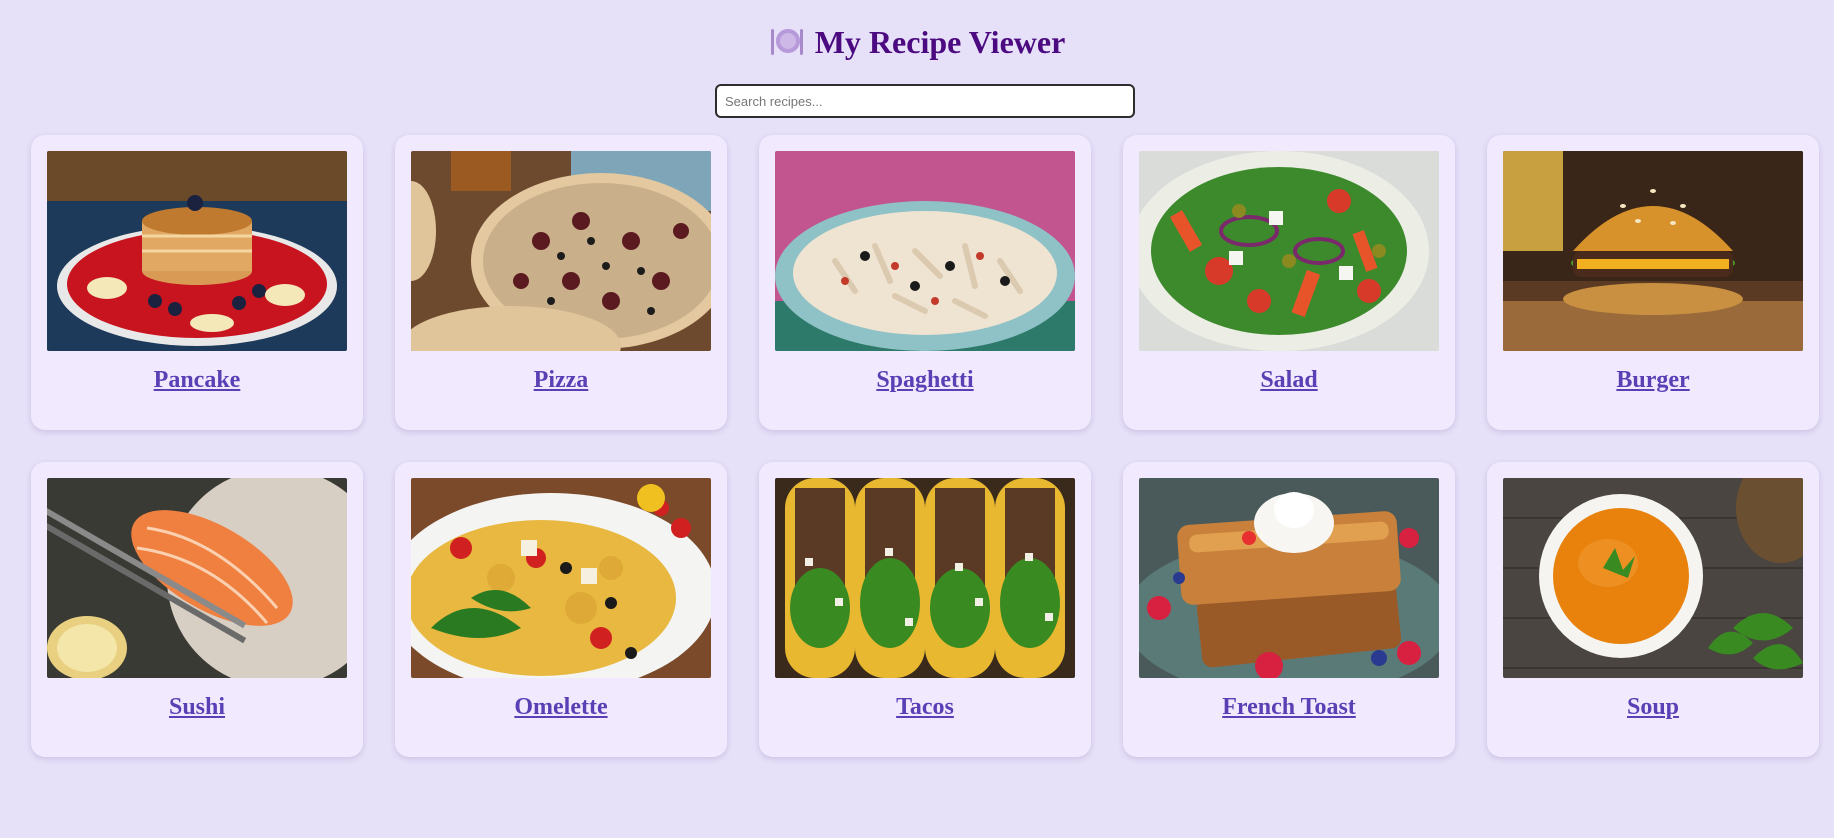 This screenshot has width=1834, height=838. What do you see at coordinates (561, 380) in the screenshot?
I see `recipe-link-pizza: Pizza` at bounding box center [561, 380].